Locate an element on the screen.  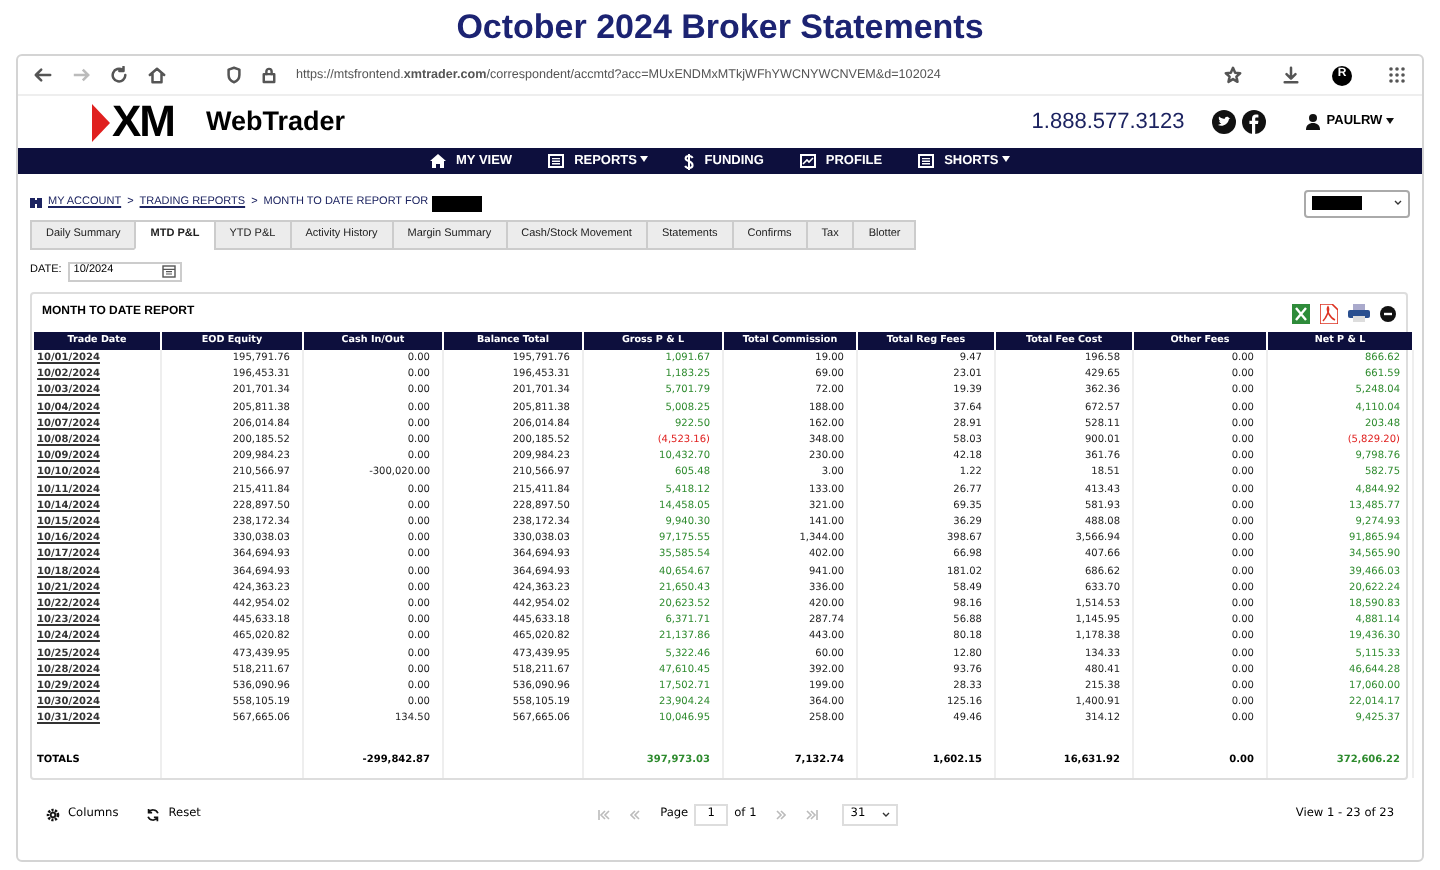
back-icon is located at coordinates (43, 75).